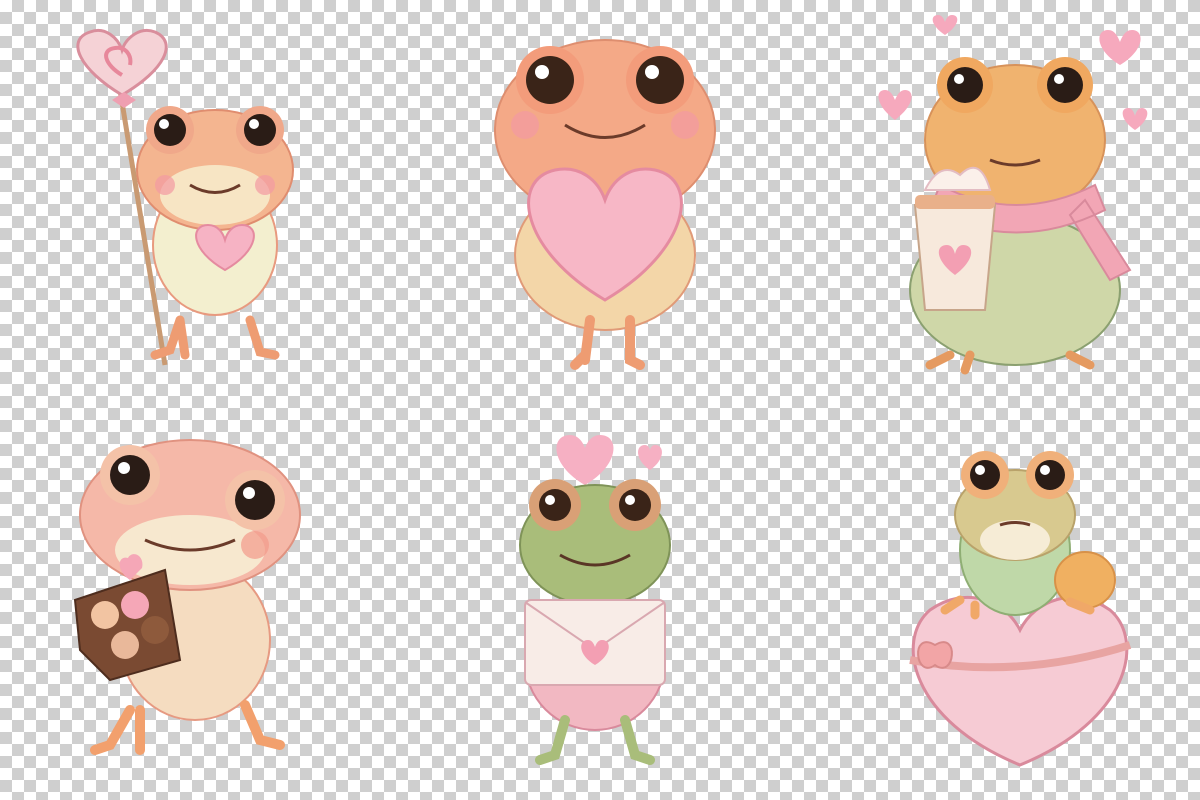 The width and height of the screenshot is (1200, 800). Describe the element at coordinates (127, 618) in the screenshot. I see `chocolate-box-icon` at that location.